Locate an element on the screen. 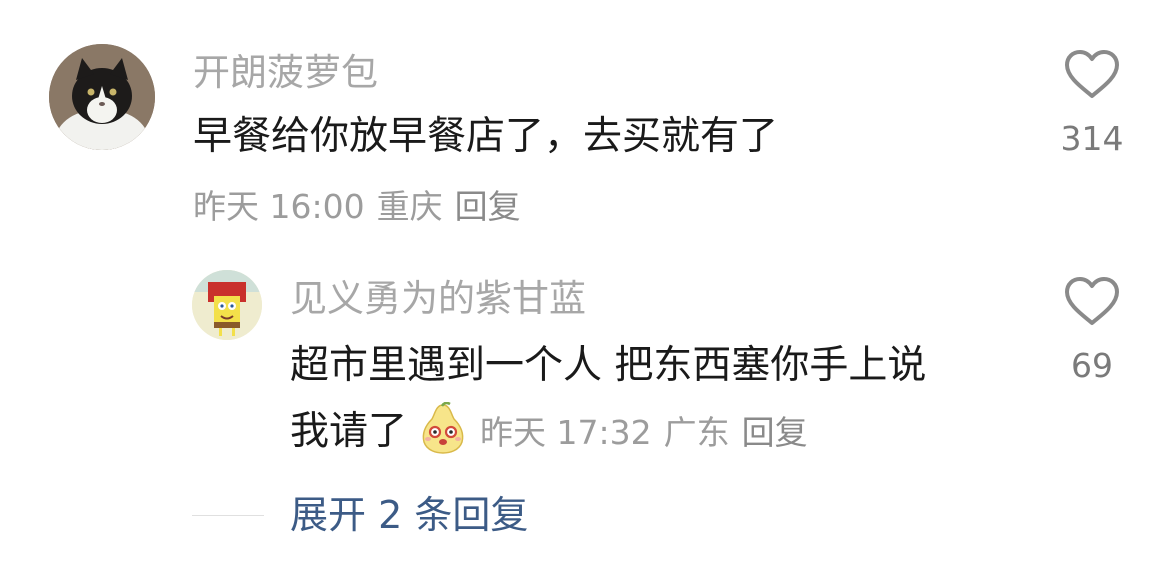 The image size is (1170, 580). reply-avatar is located at coordinates (227, 305).